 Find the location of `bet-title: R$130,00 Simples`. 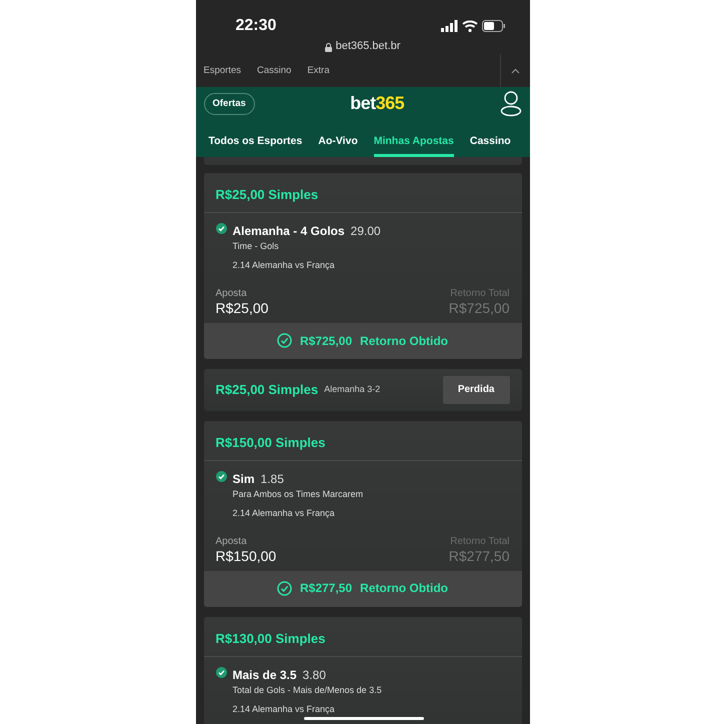

bet-title: R$130,00 Simples is located at coordinates (271, 638).